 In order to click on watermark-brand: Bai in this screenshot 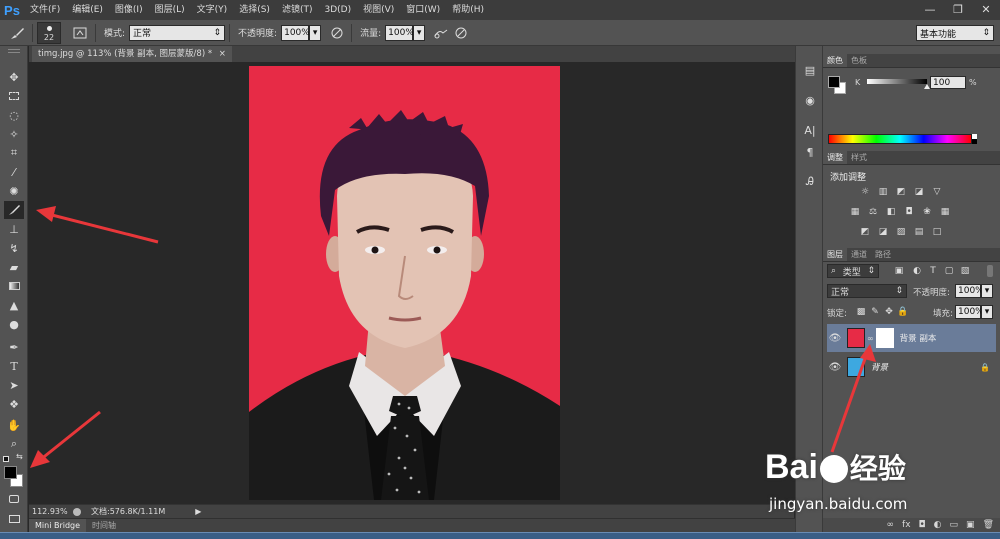, I will do `click(791, 467)`.